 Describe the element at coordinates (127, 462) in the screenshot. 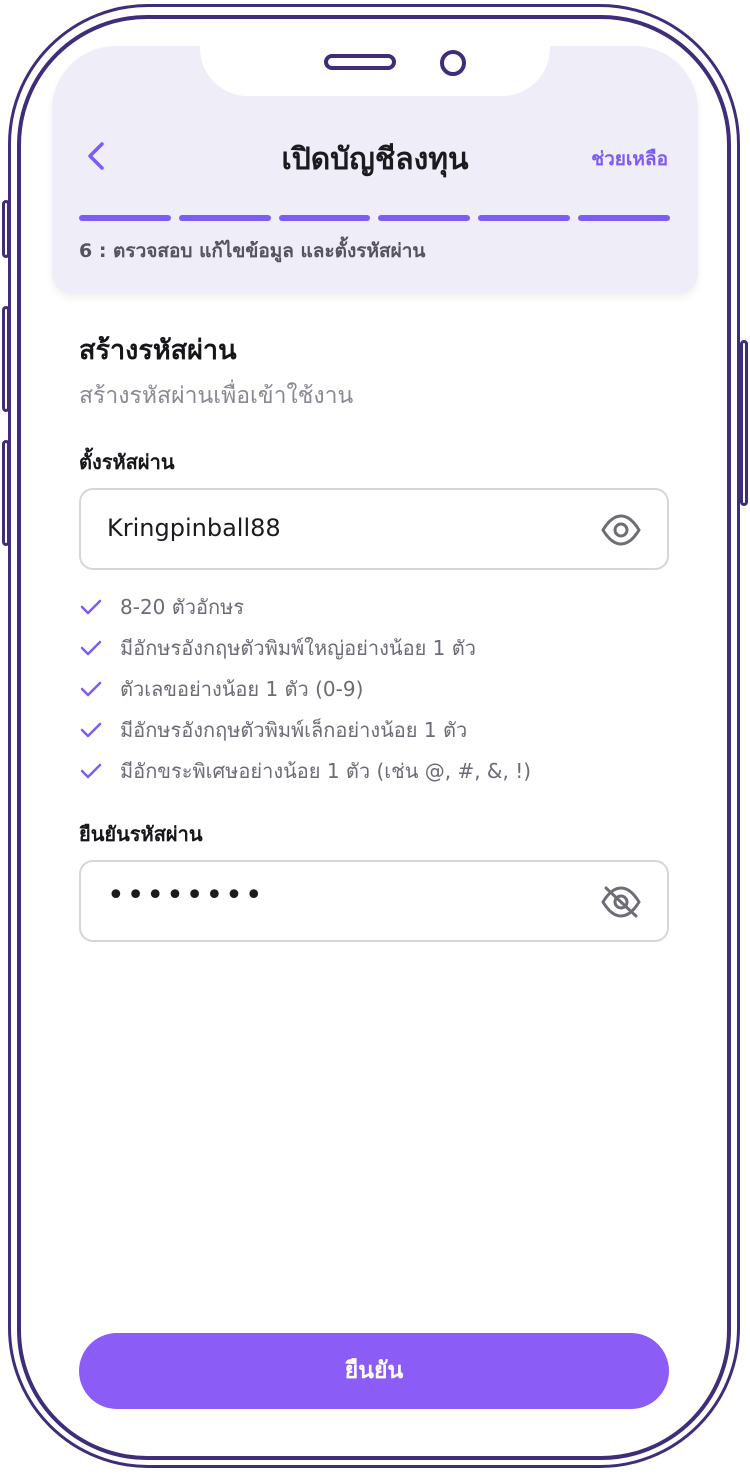

I see `password-label: ตั้งรหัสผ่าน` at that location.